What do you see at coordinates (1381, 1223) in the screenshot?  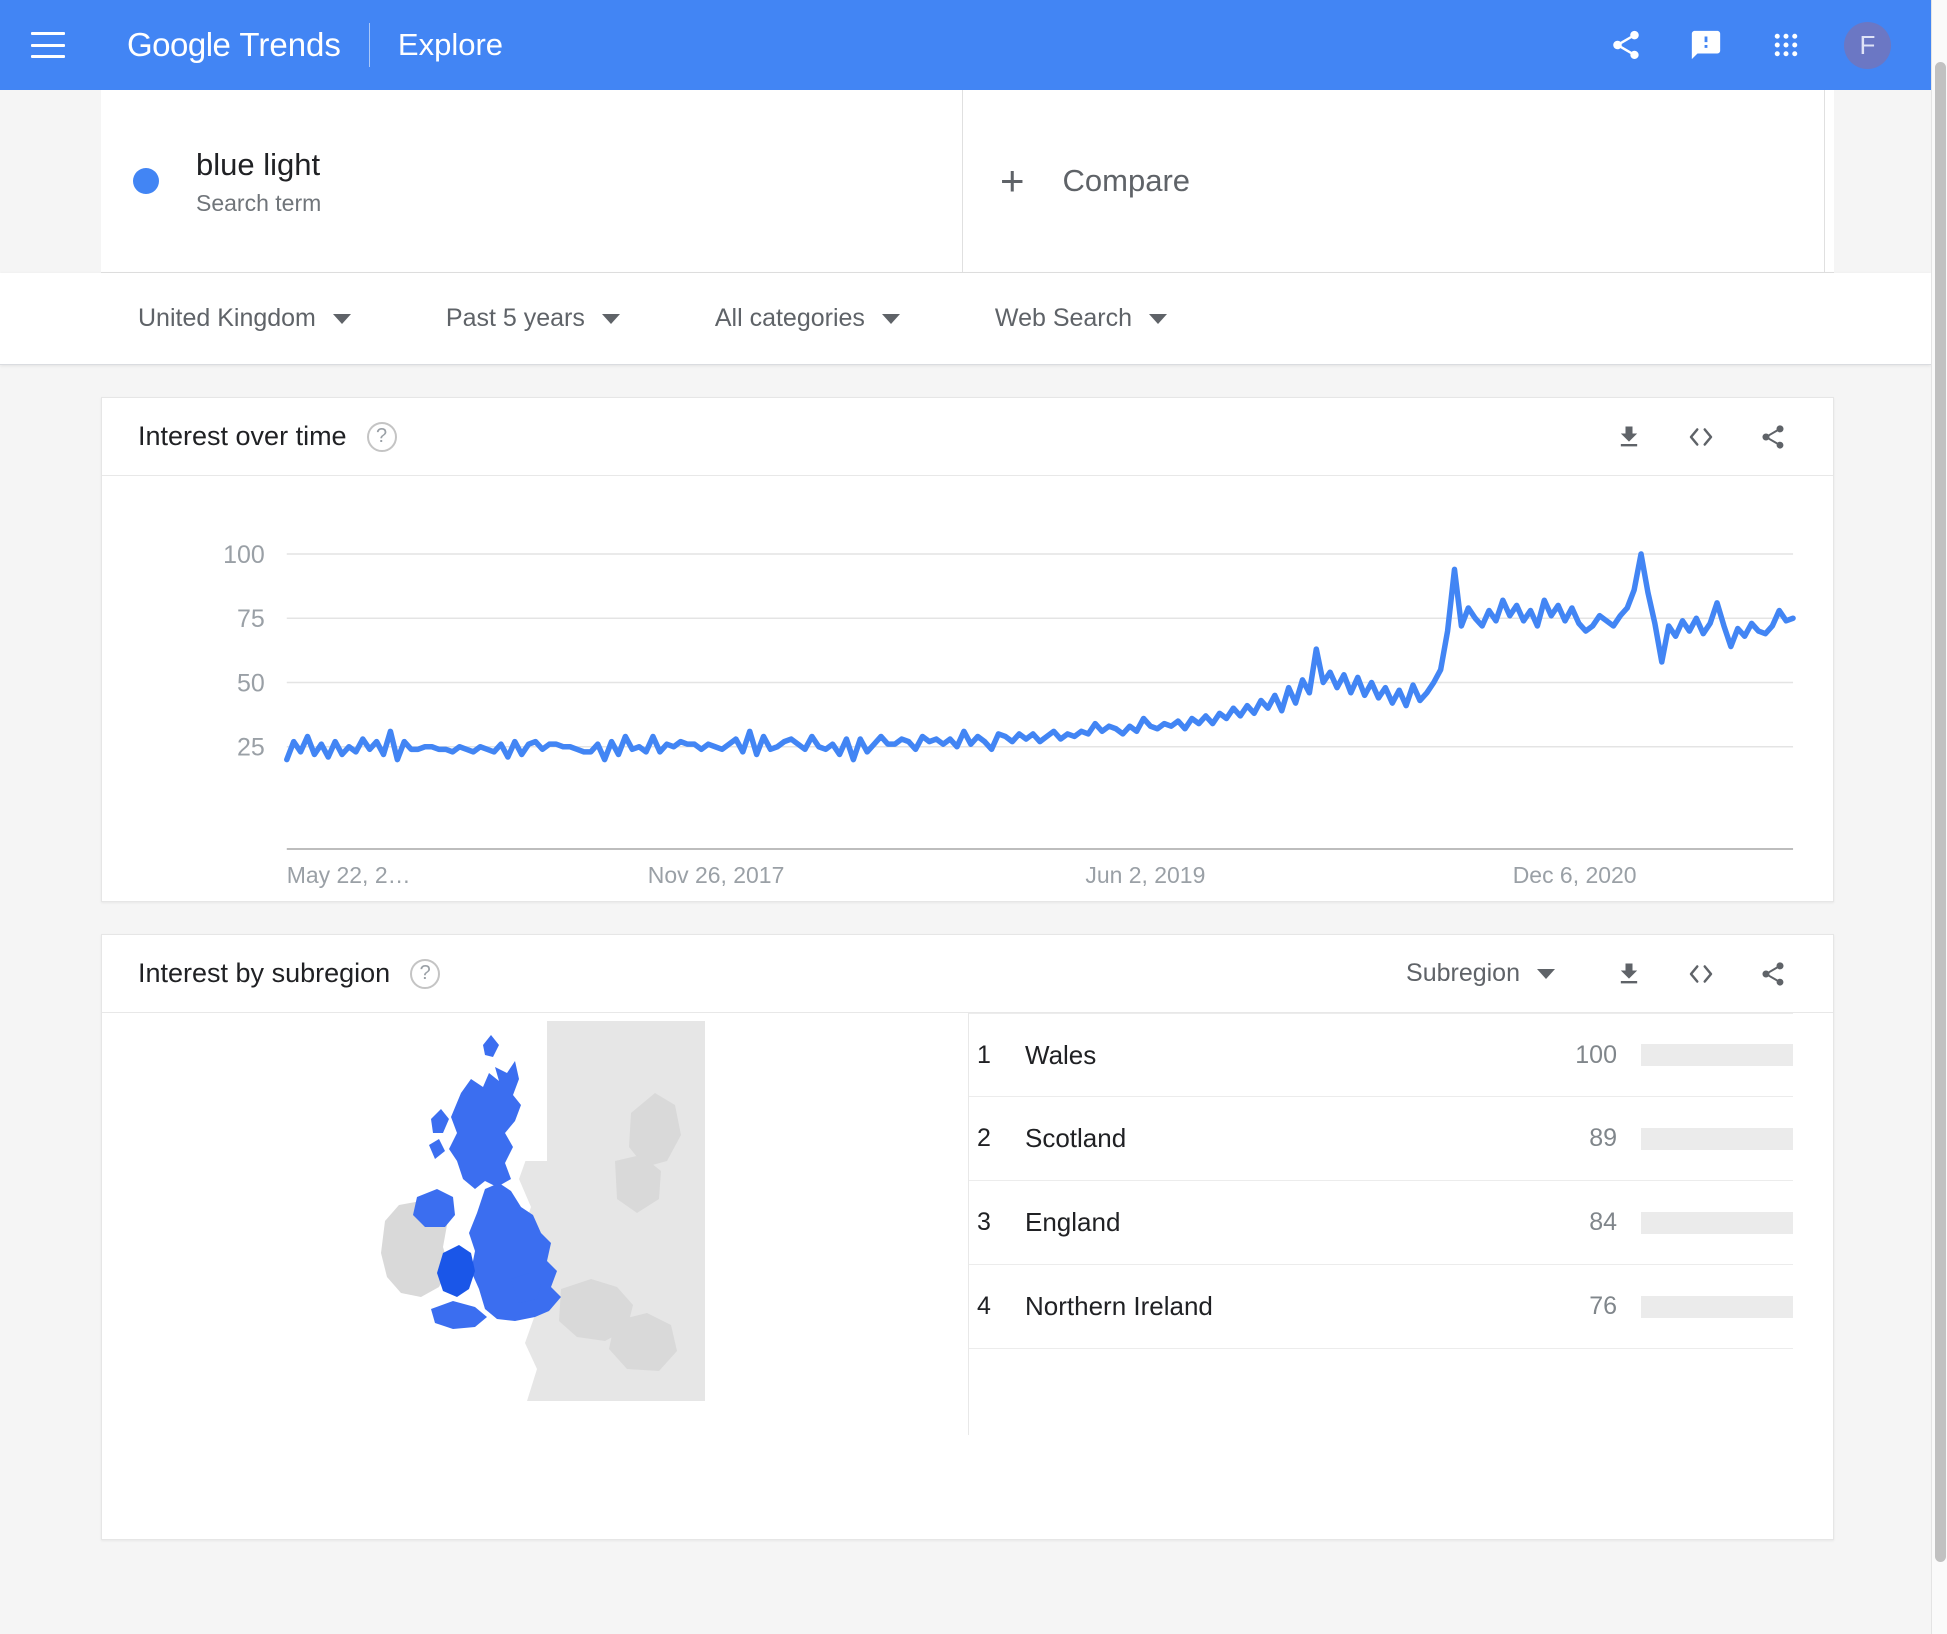 I see `list-item: 3 England 84` at bounding box center [1381, 1223].